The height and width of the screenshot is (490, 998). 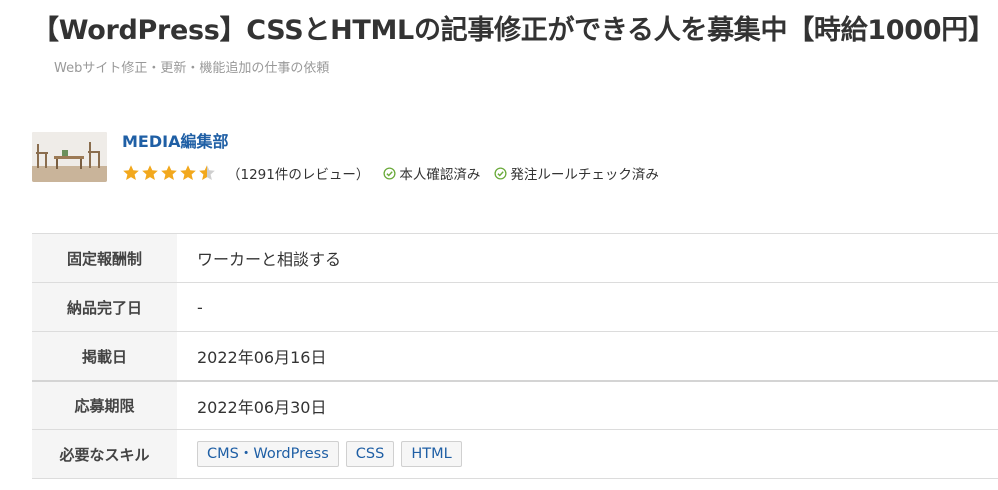 I want to click on detail-row-deadline: 応募期限 2022年06月30日, so click(x=515, y=404).